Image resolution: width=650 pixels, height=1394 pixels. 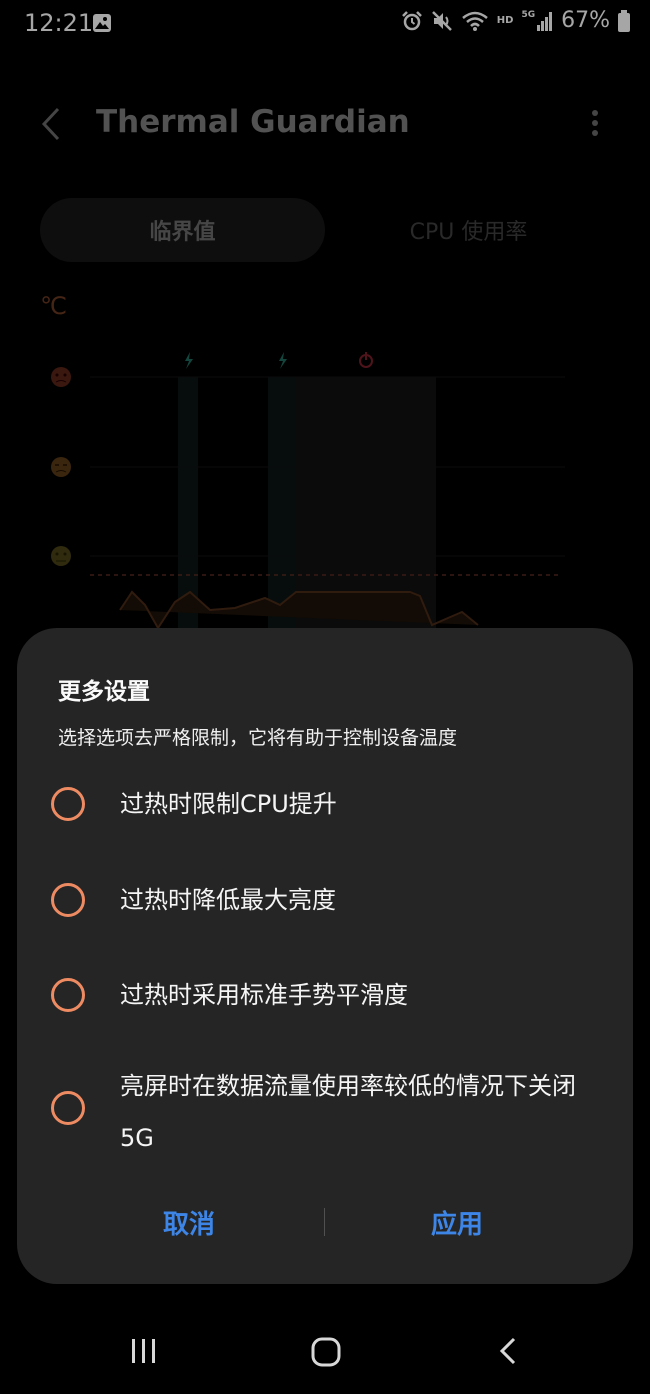 I want to click on option-disable-5g: 亮屏时在数据流量使用率较低的情况下关闭5G, so click(x=325, y=1110).